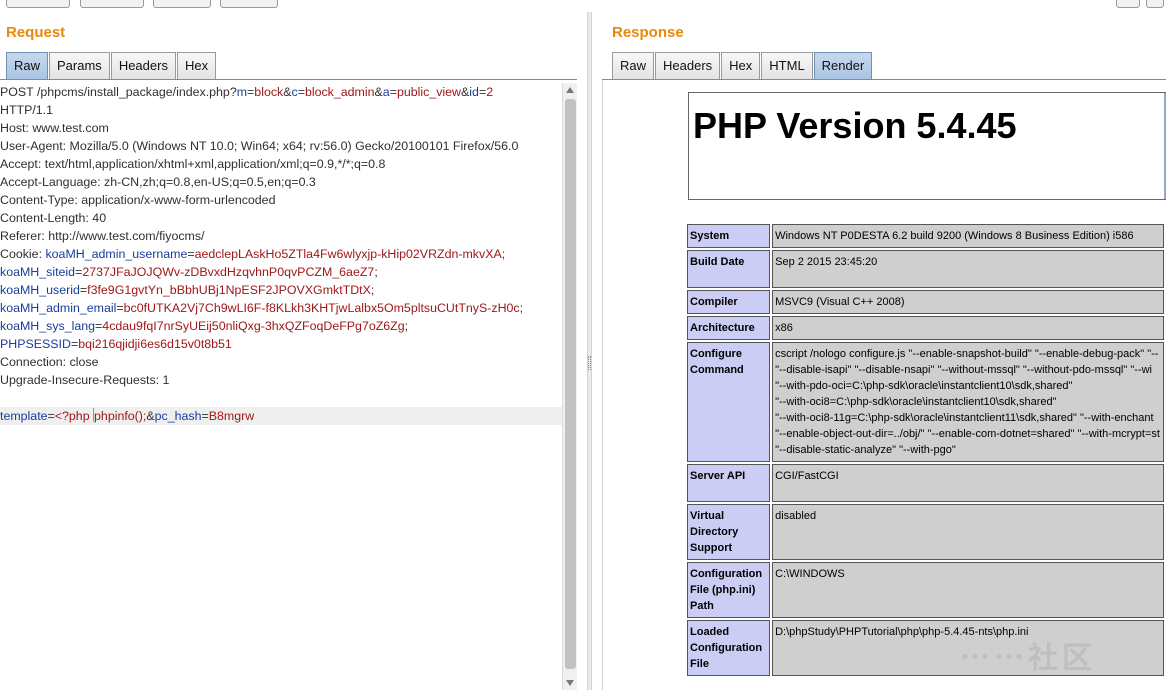 Image resolution: width=1166 pixels, height=690 pixels. What do you see at coordinates (968, 269) in the screenshot?
I see `phpinfo-value: Sep 2 2015 23:45:20` at bounding box center [968, 269].